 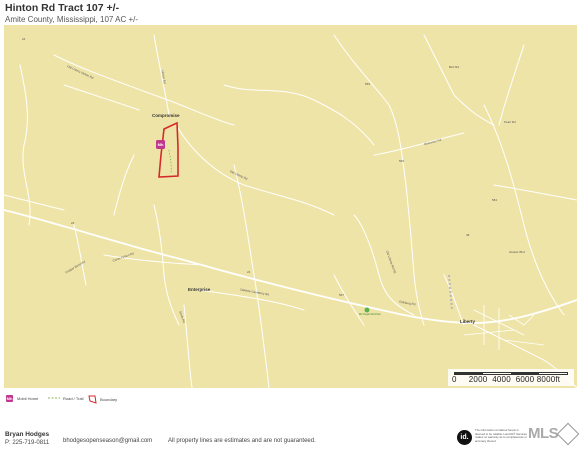 I want to click on route-shield: 48, so click(x=468, y=235).